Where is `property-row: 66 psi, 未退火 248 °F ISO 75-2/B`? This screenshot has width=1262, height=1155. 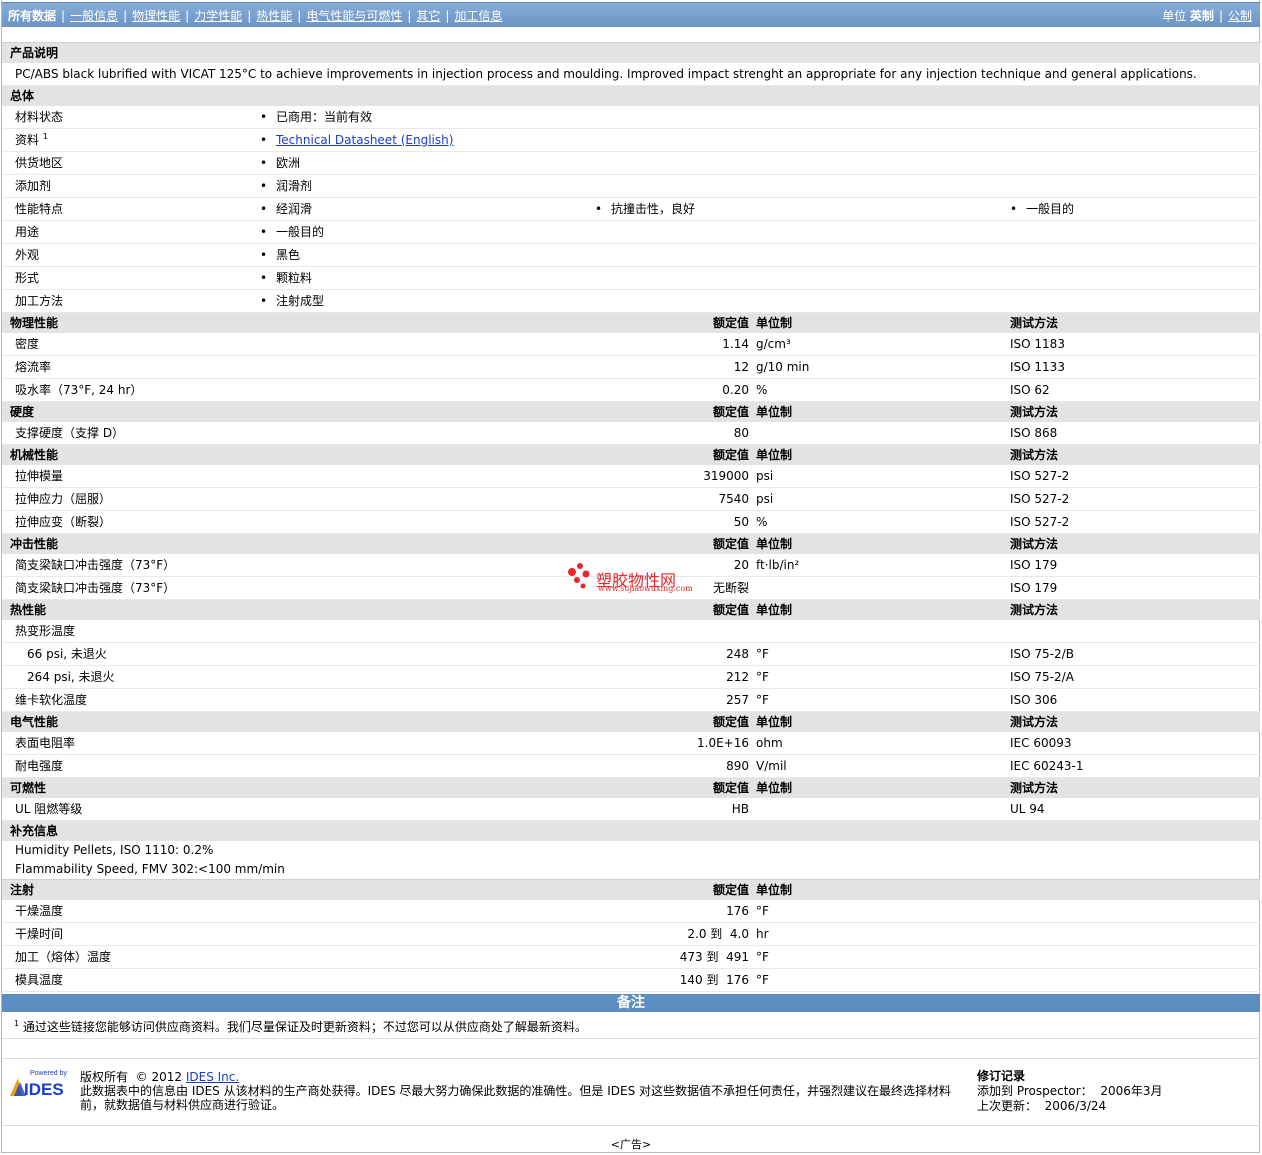 property-row: 66 psi, 未退火 248 °F ISO 75-2/B is located at coordinates (631, 654).